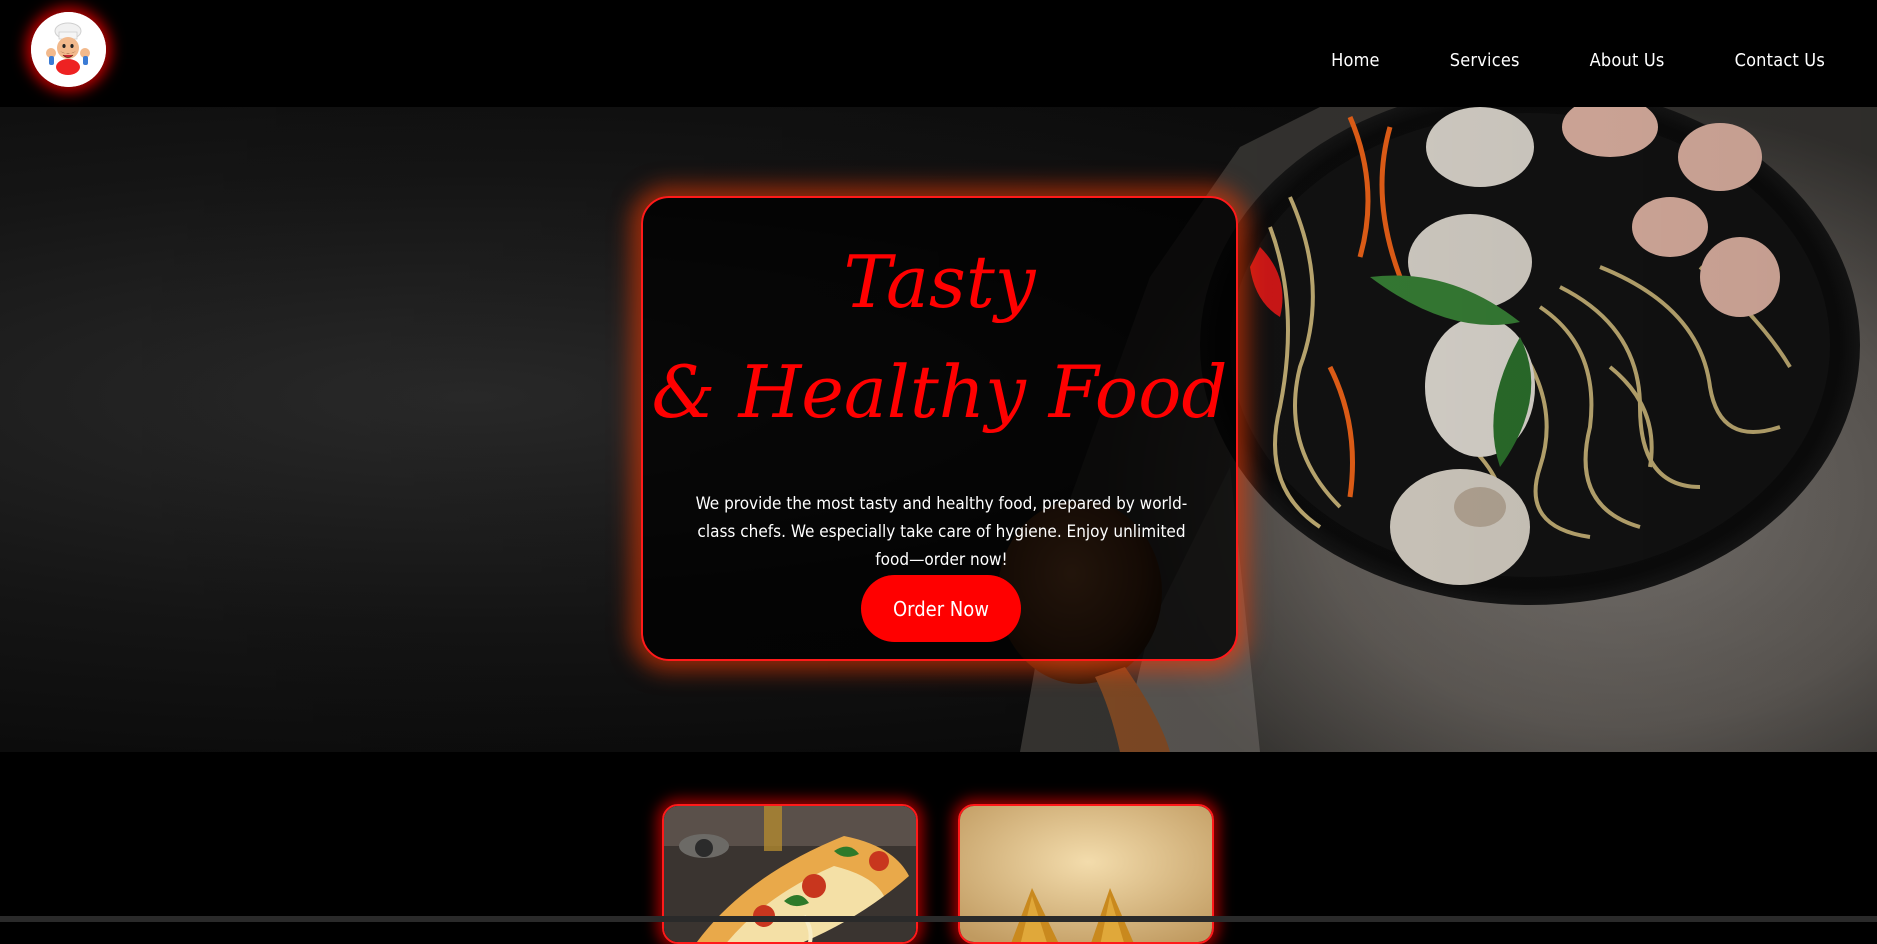 The height and width of the screenshot is (944, 1877). I want to click on nav-home-link: Home, so click(1355, 60).